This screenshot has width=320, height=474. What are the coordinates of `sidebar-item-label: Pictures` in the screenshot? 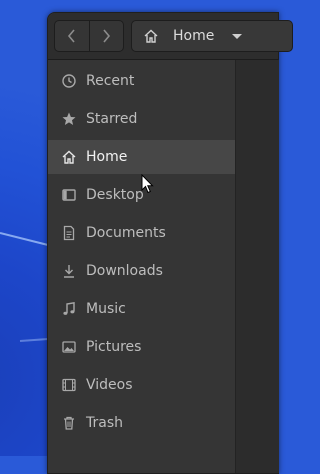 It's located at (114, 347).